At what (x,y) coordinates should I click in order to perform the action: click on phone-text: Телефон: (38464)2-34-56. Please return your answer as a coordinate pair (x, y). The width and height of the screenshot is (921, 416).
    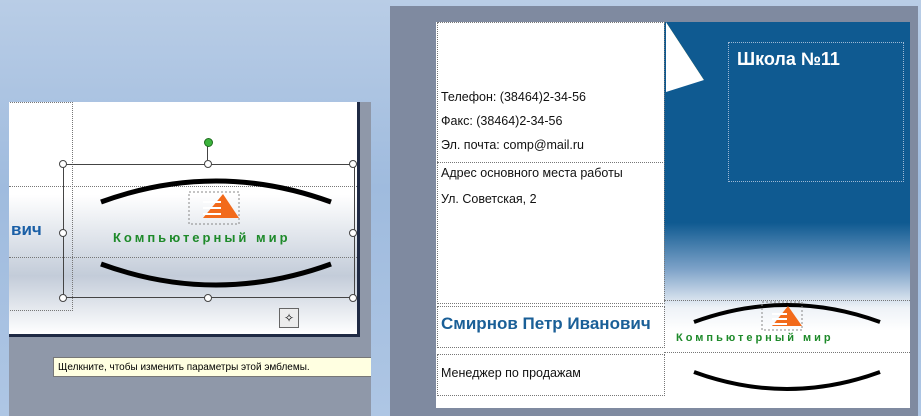
    Looking at the image, I should click on (513, 97).